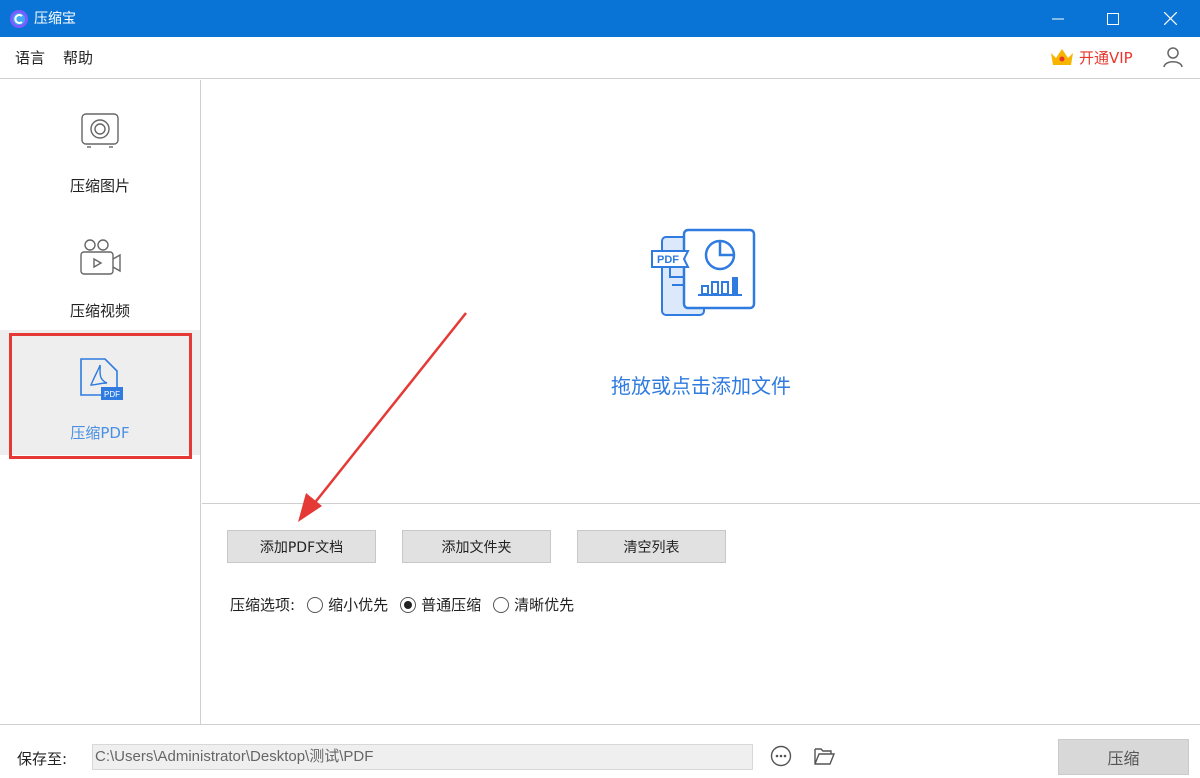 The width and height of the screenshot is (1200, 778). I want to click on close-icon, so click(1170, 18).